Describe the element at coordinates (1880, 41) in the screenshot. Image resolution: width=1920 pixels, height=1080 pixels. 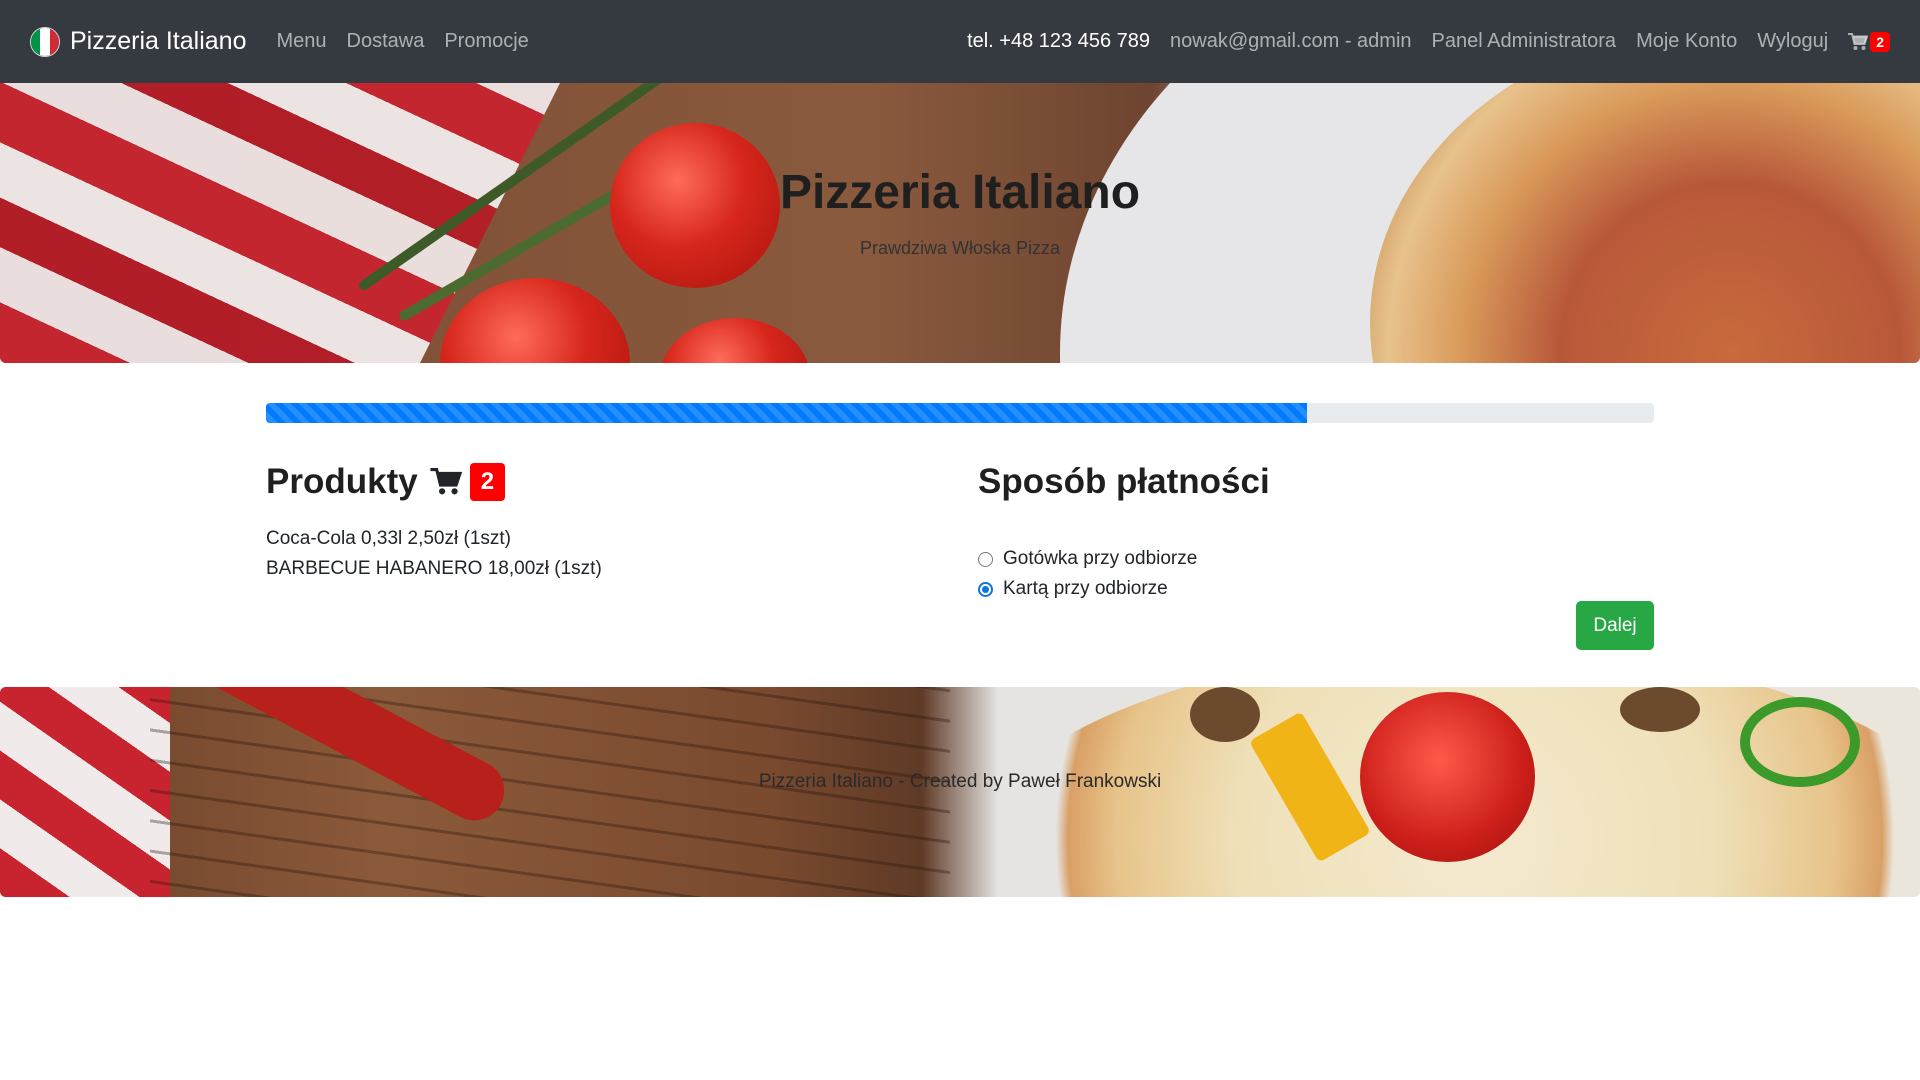
I see `cart-count-badge: 2` at that location.